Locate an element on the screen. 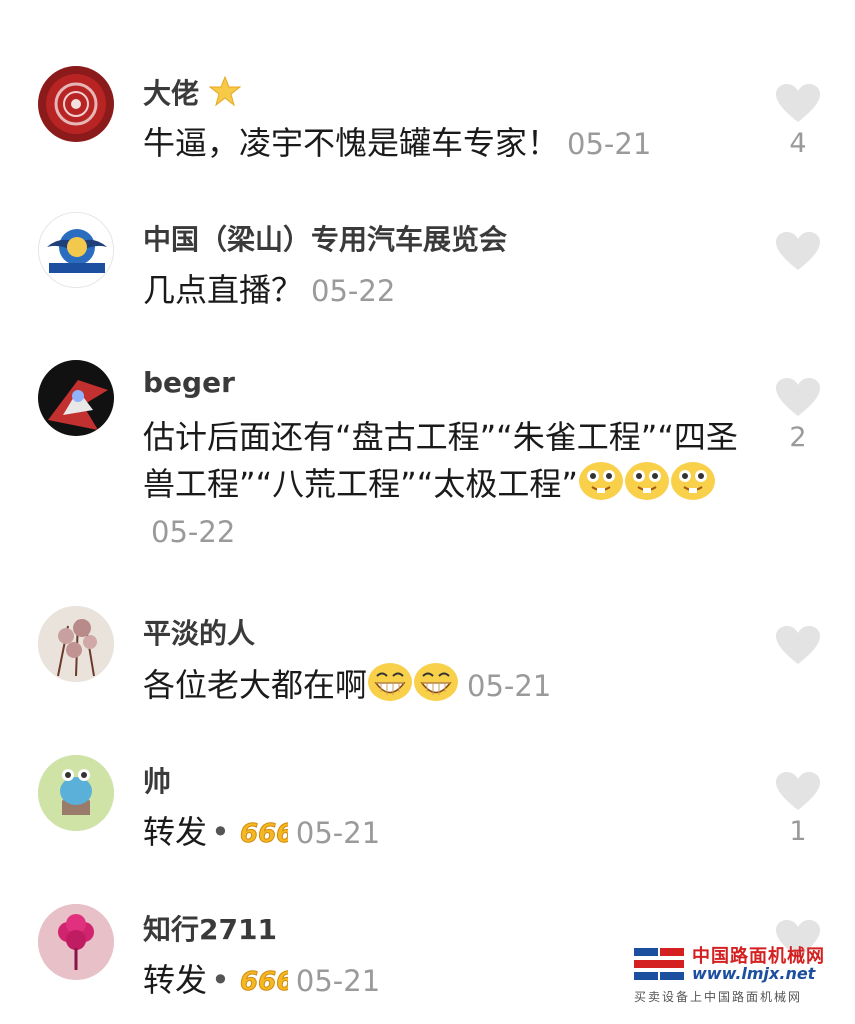 This screenshot has height=1024, width=855. star-icon is located at coordinates (225, 91).